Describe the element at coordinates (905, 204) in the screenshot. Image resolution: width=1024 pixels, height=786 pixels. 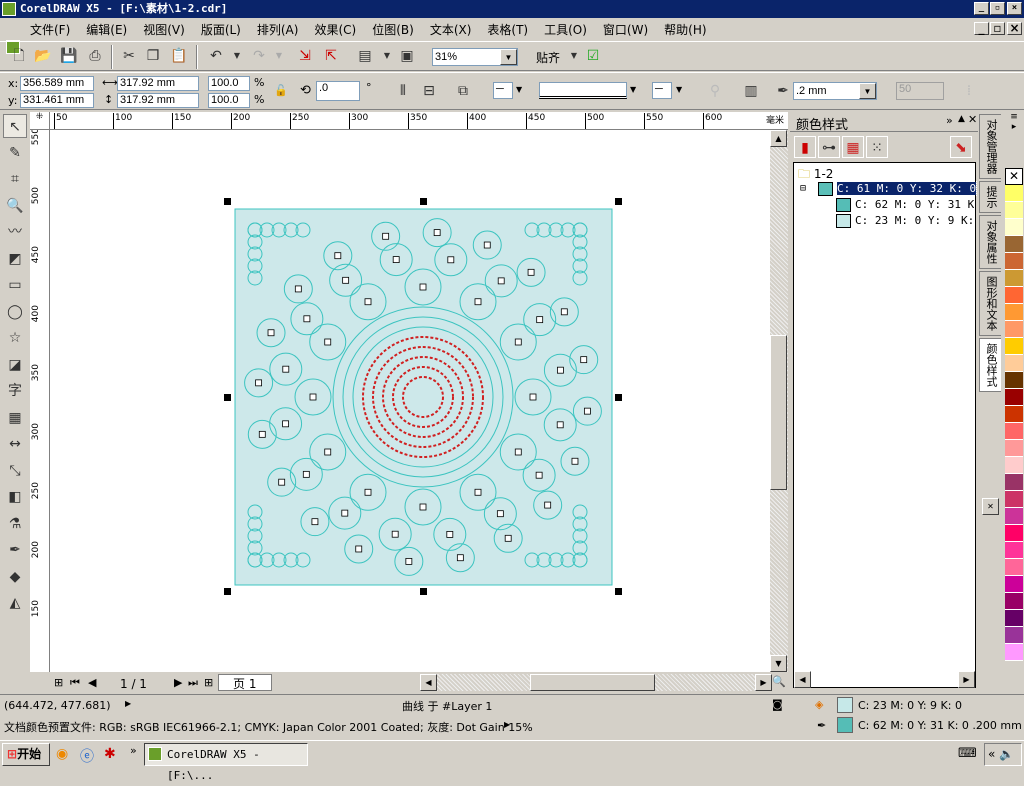
I see `color-style-item: C: 62 M: 0 Y: 31 K: 0` at that location.